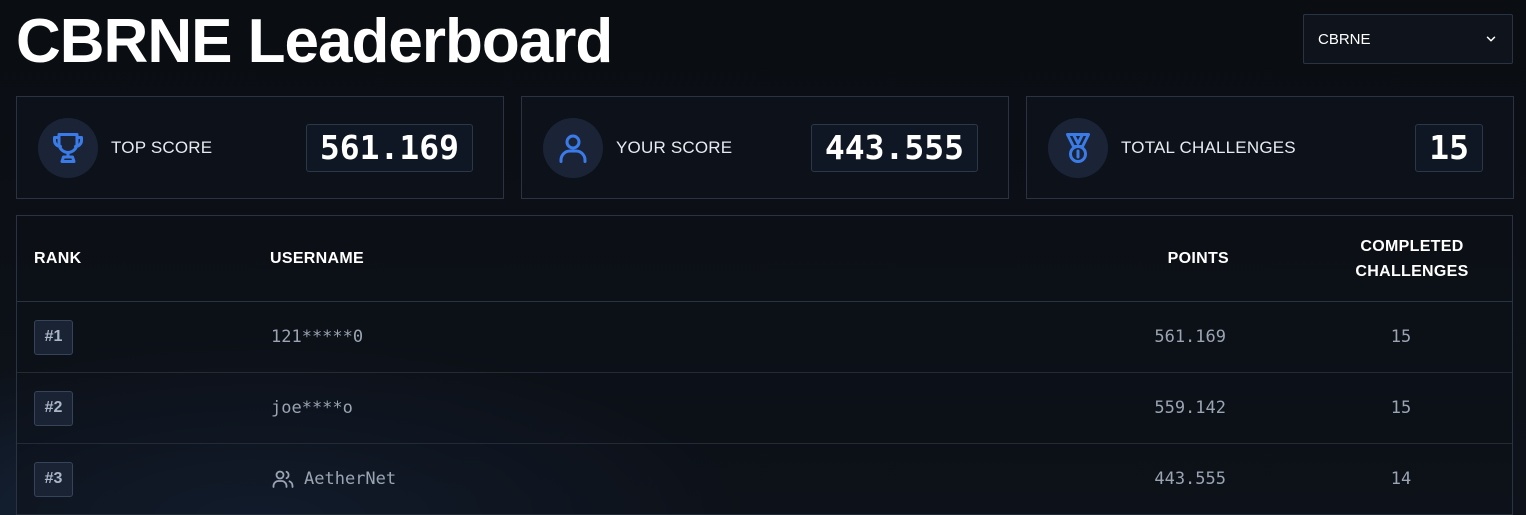  What do you see at coordinates (1078, 147) in the screenshot?
I see `medal-icon` at bounding box center [1078, 147].